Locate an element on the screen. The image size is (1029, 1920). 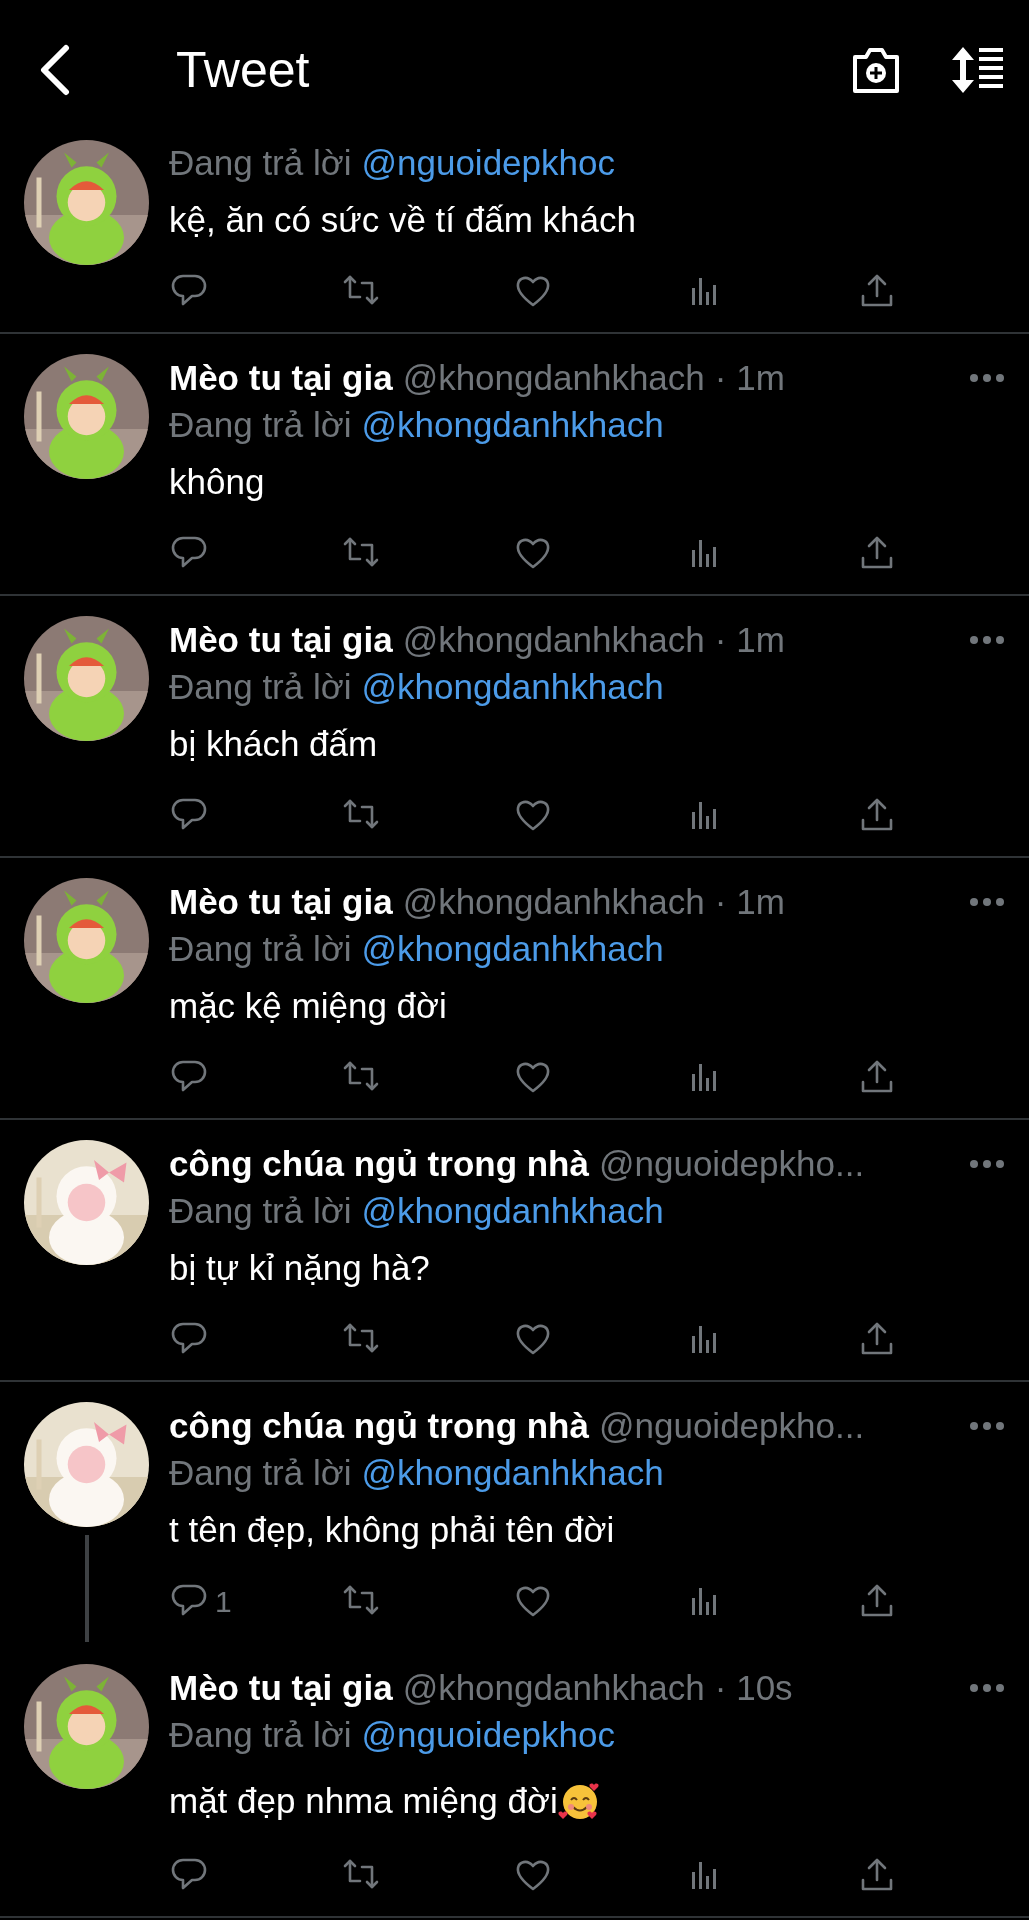
tweet-text: t tên đẹp, không phải tên đời is located at coordinates (392, 1530).